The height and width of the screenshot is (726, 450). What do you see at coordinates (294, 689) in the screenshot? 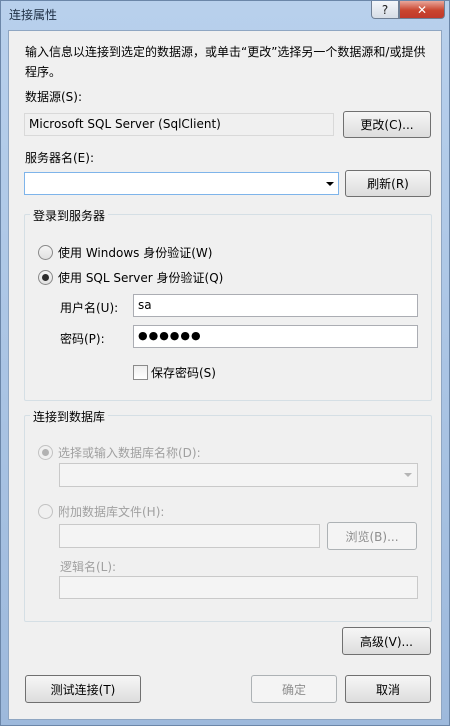
I see `ok-button: 确定` at bounding box center [294, 689].